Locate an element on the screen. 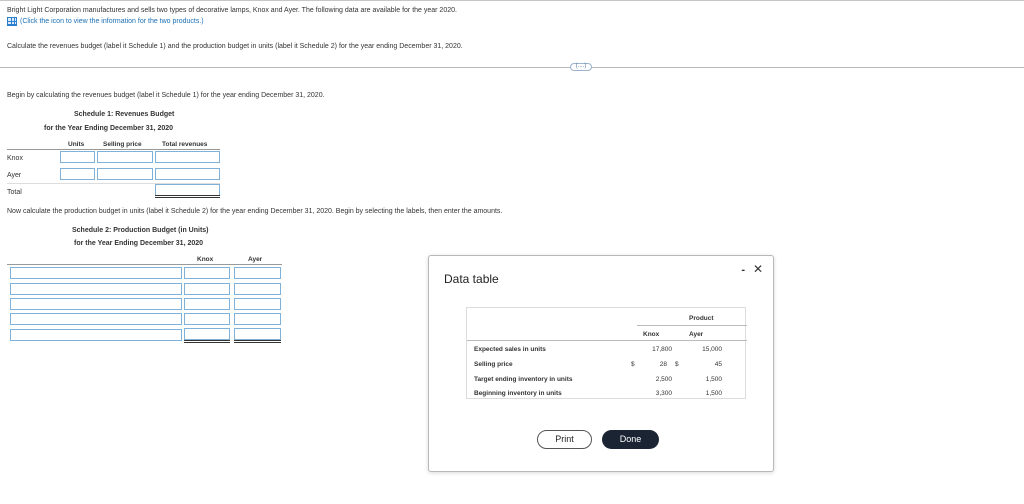  schedule2-col-ayer: Ayer is located at coordinates (255, 259).